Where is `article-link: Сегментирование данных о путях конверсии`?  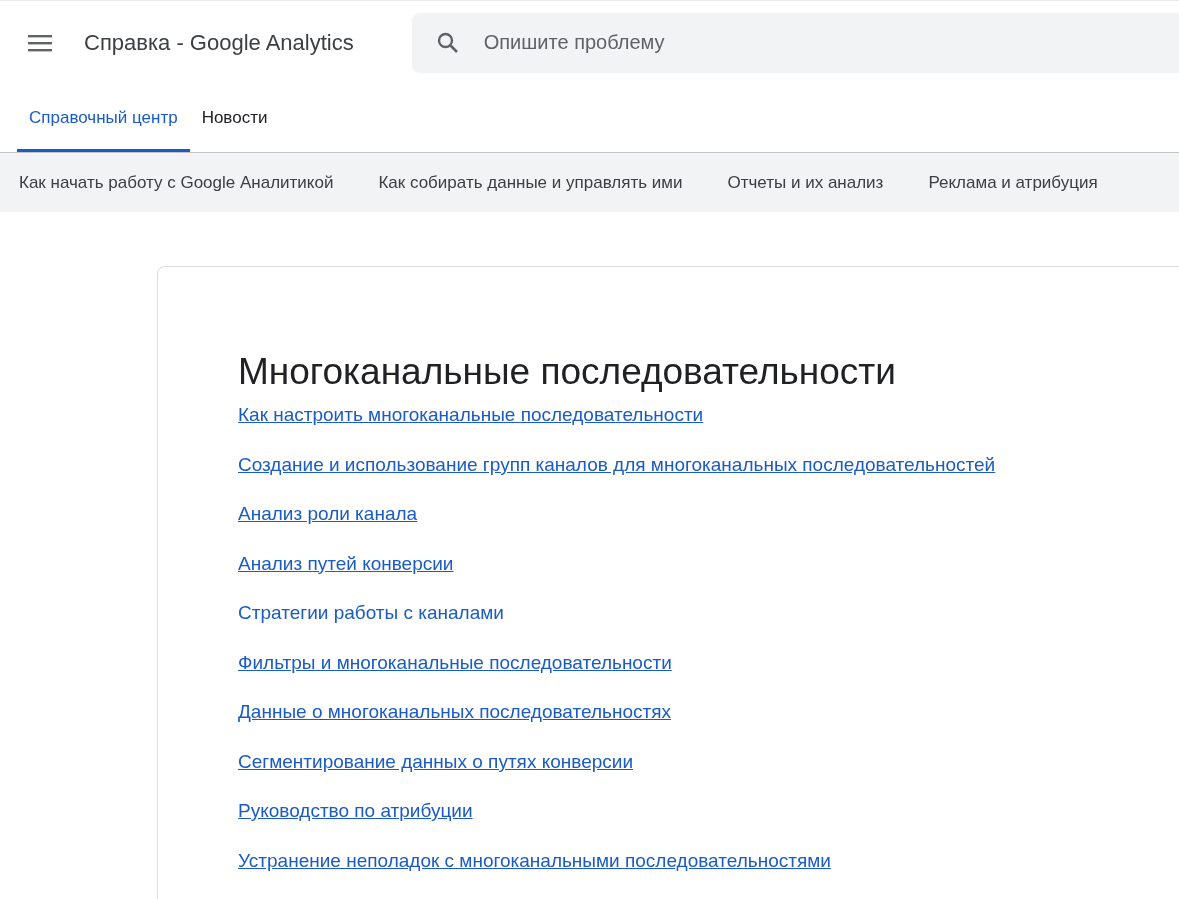 article-link: Сегментирование данных о путях конверсии is located at coordinates (435, 761).